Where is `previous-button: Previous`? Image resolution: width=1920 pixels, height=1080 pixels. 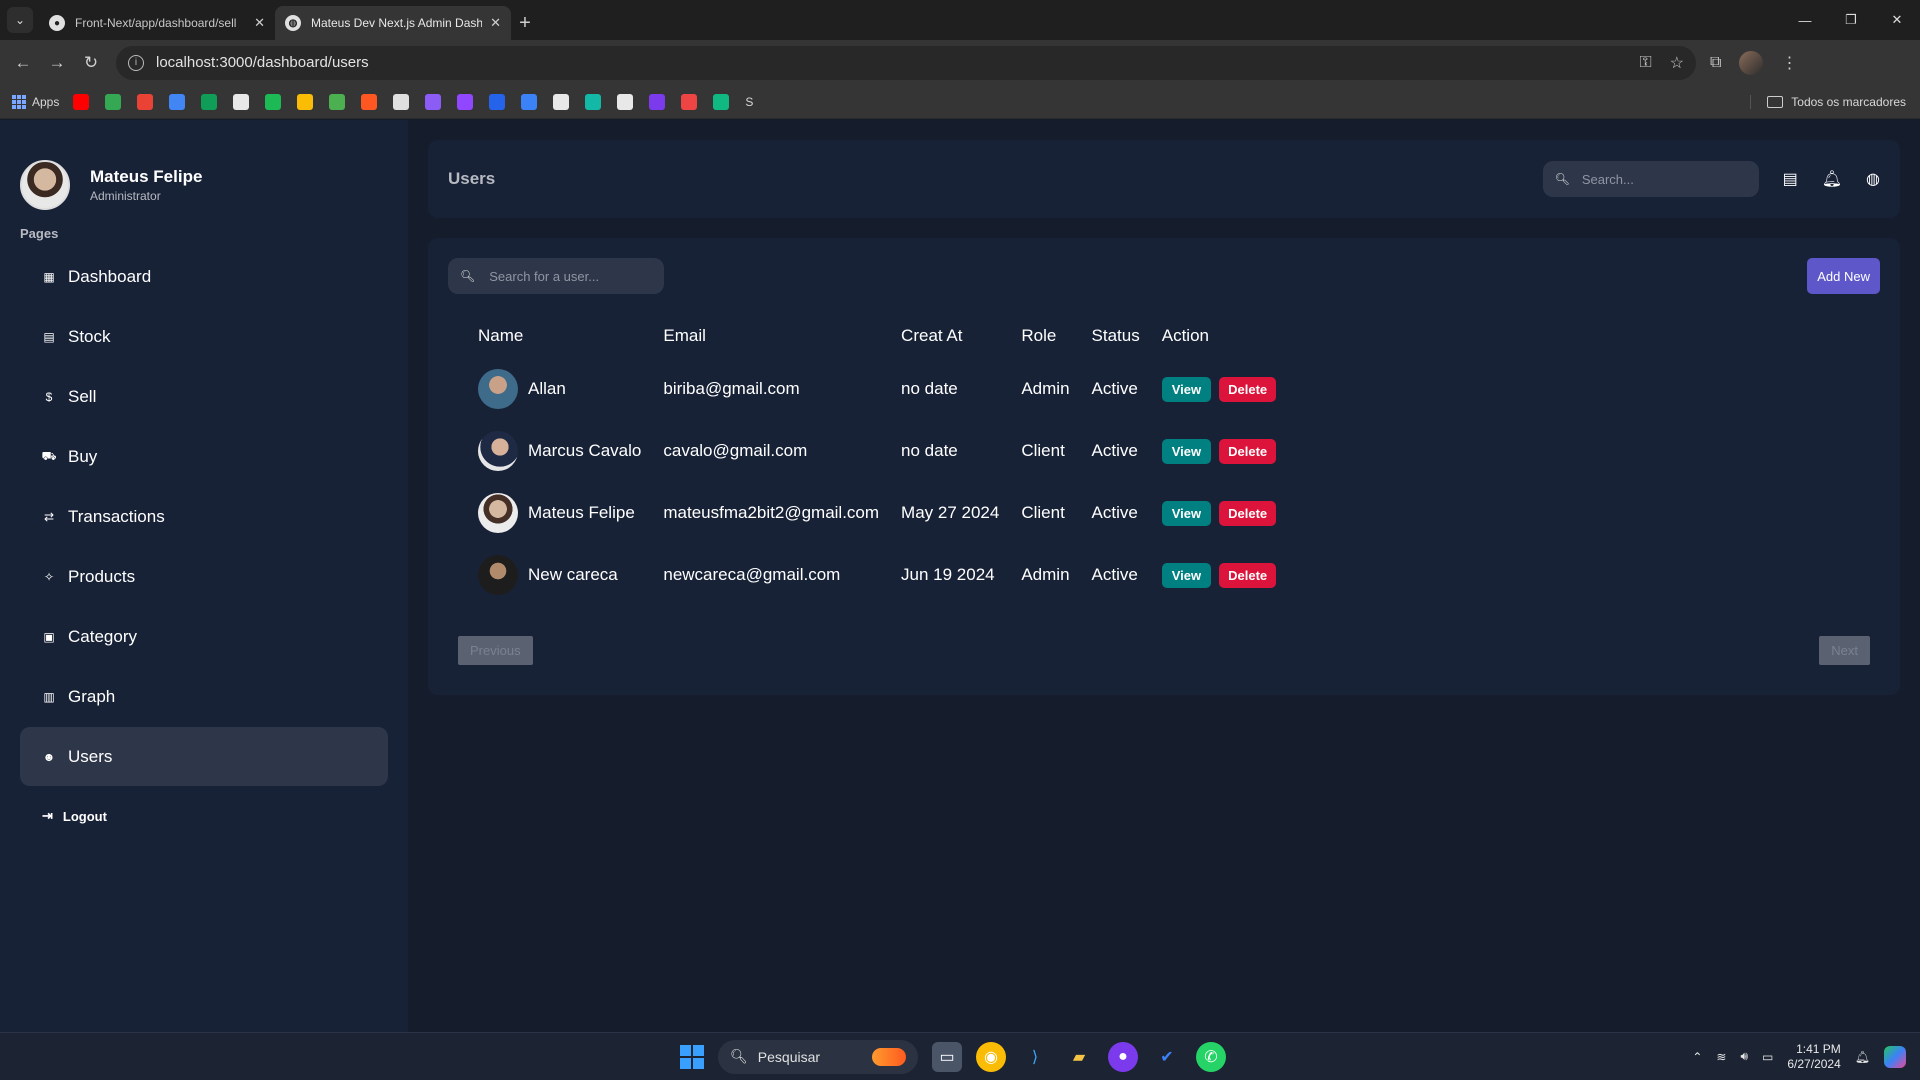
previous-button: Previous is located at coordinates (495, 650).